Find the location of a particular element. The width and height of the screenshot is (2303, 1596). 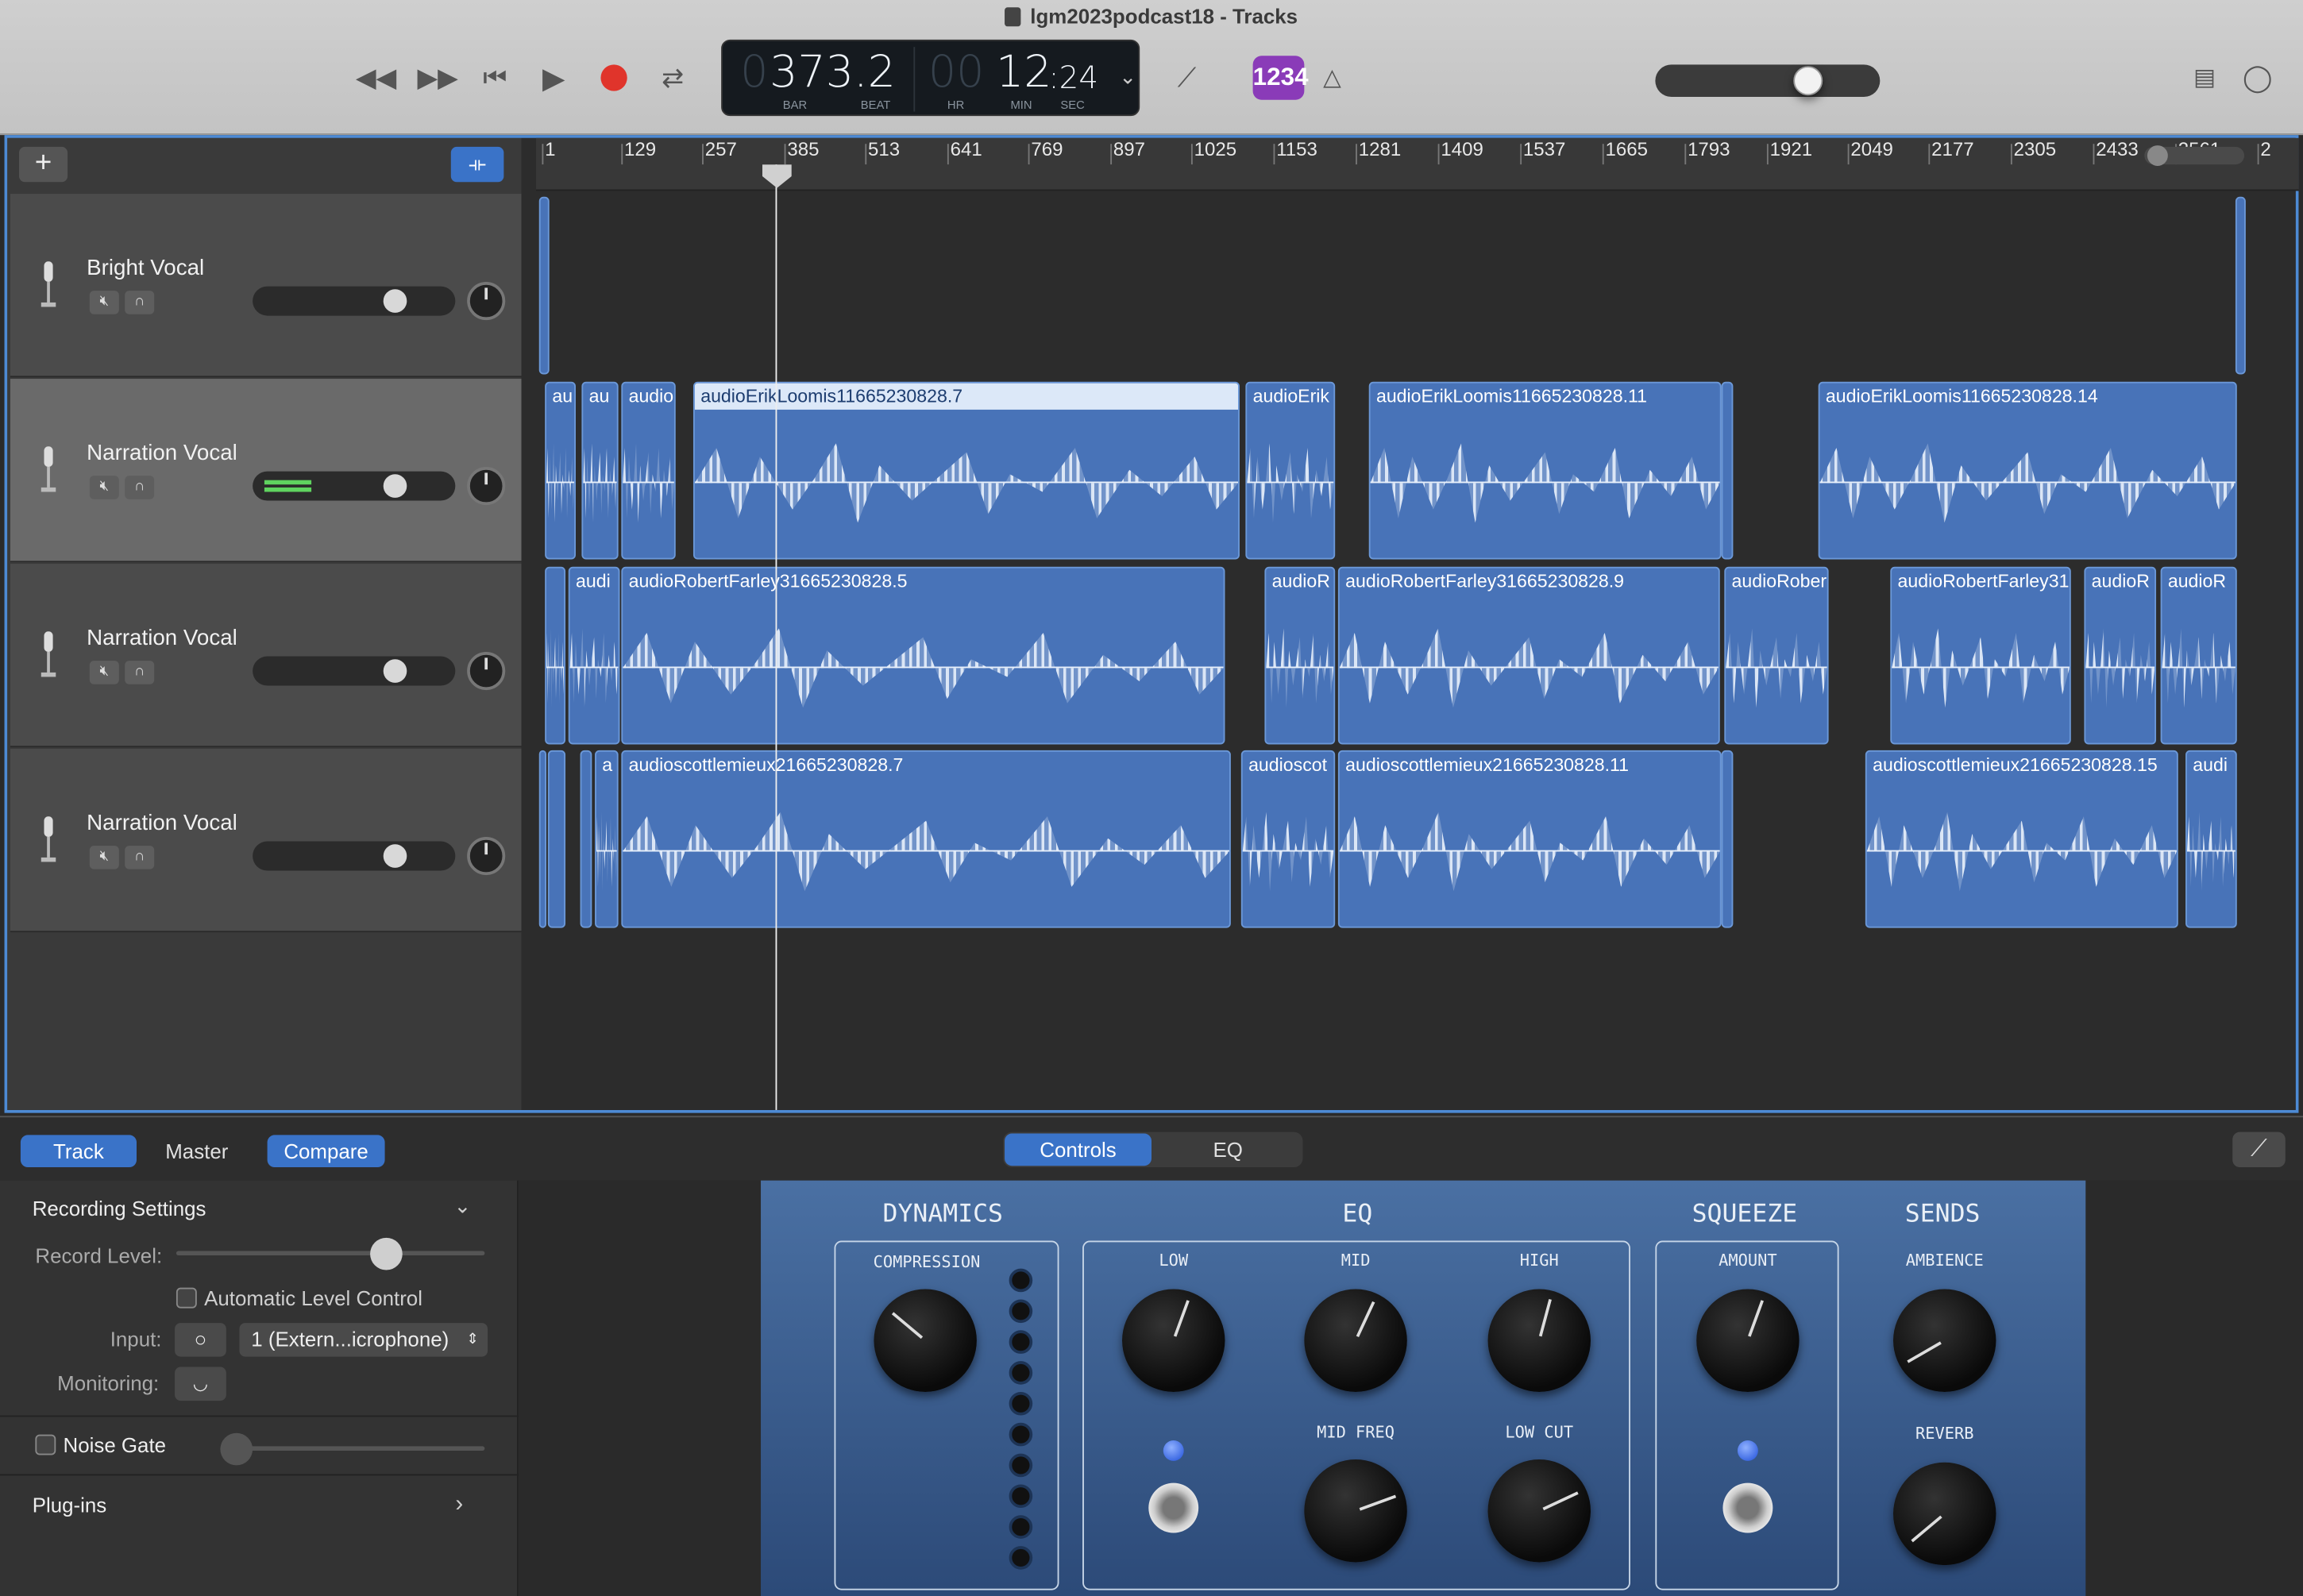

add-track-button: + is located at coordinates (43, 164).